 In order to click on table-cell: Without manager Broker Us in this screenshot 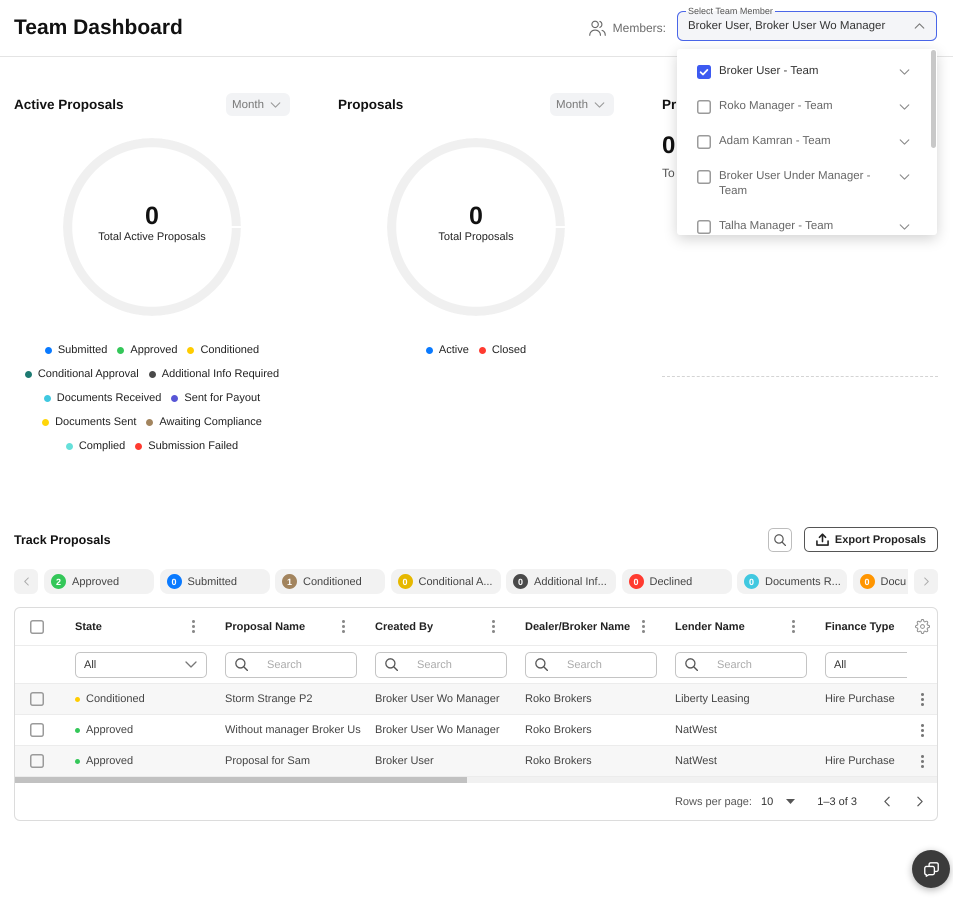, I will do `click(293, 730)`.